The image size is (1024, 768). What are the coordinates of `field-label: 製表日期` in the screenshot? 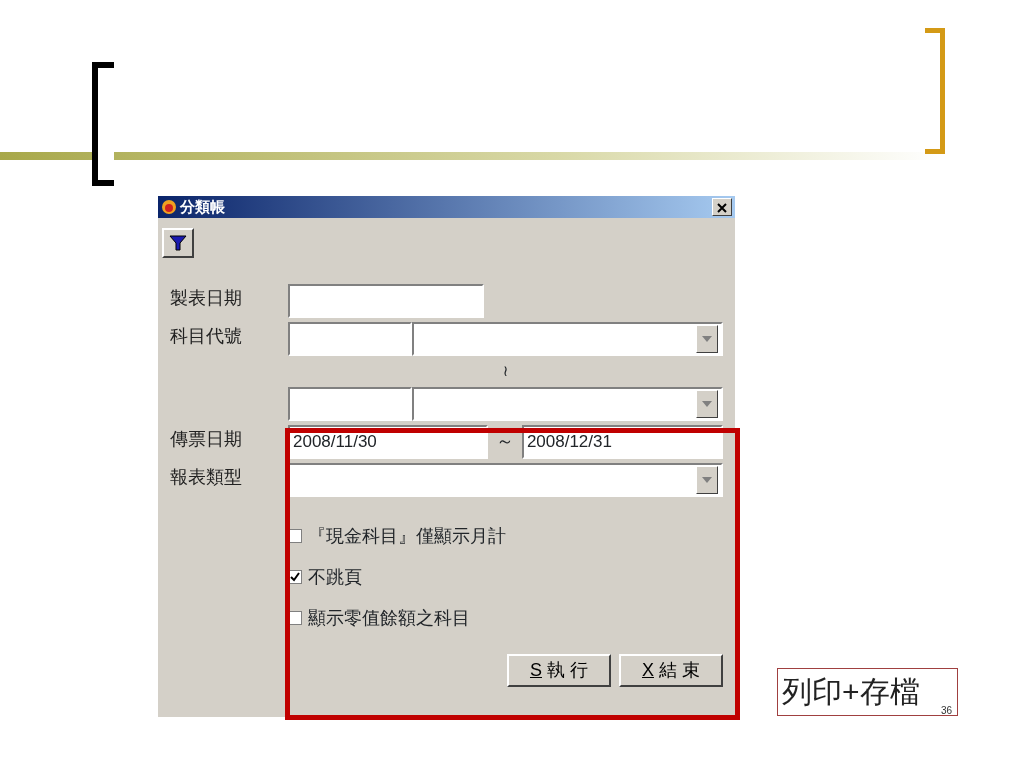 It's located at (206, 298).